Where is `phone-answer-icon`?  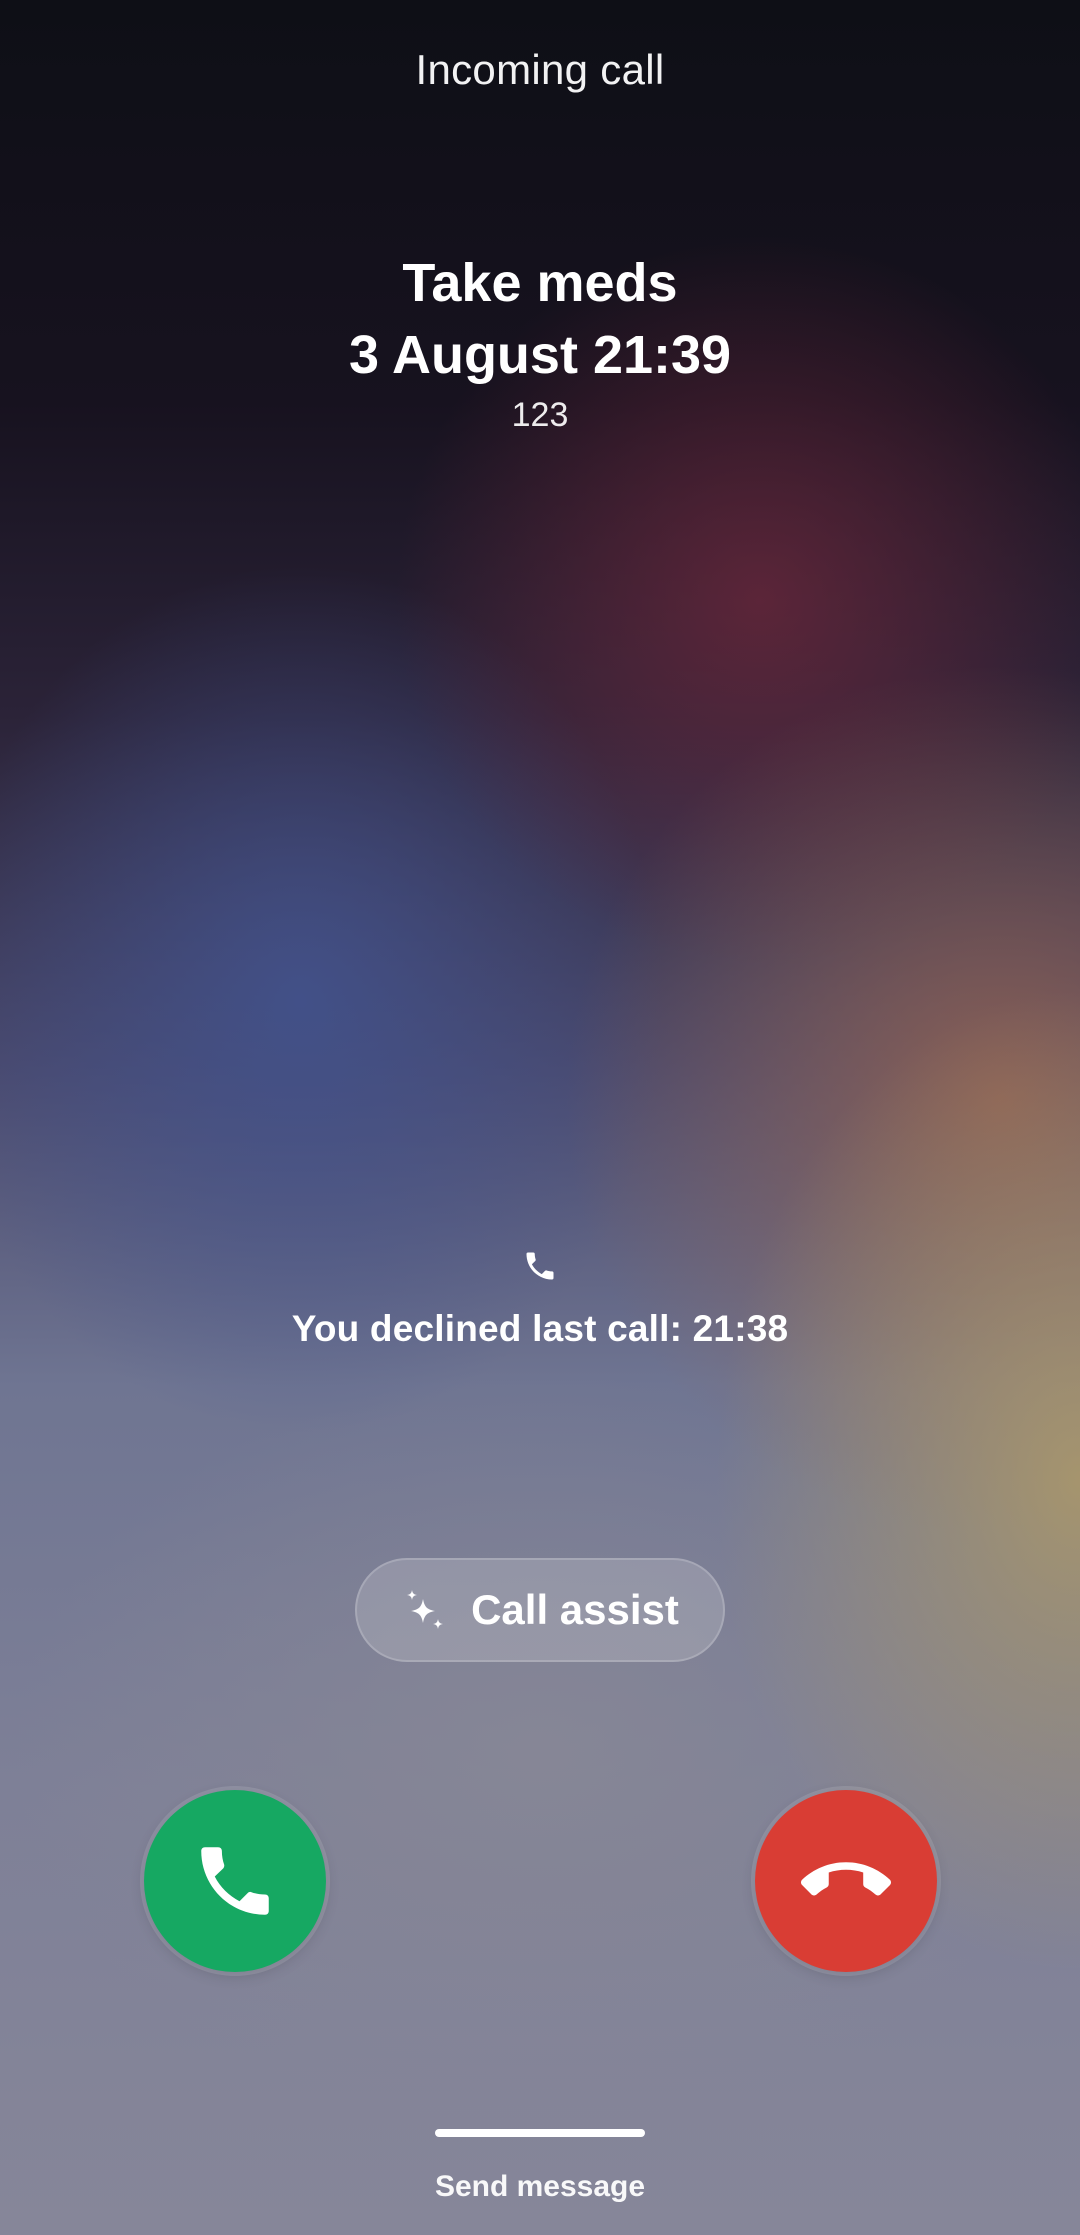 phone-answer-icon is located at coordinates (235, 1881).